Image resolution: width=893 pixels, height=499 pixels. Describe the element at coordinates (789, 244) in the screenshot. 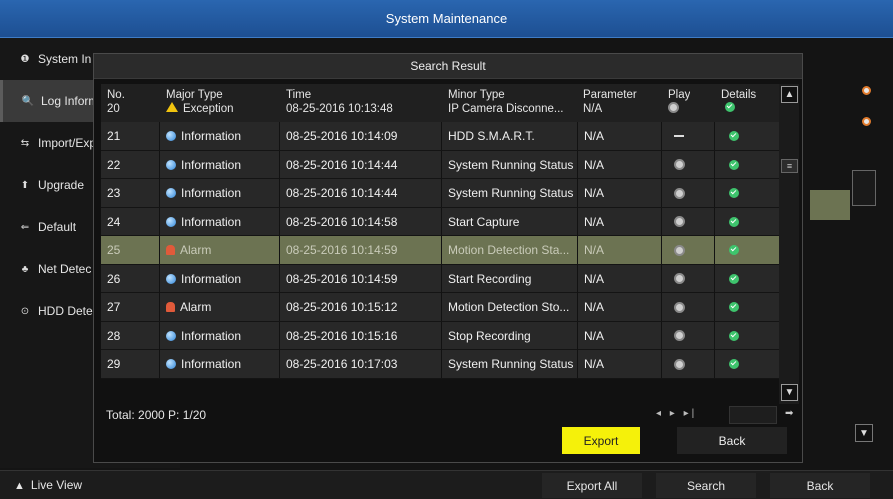

I see `table-scrollbar: ▲ ≡ ▼` at that location.